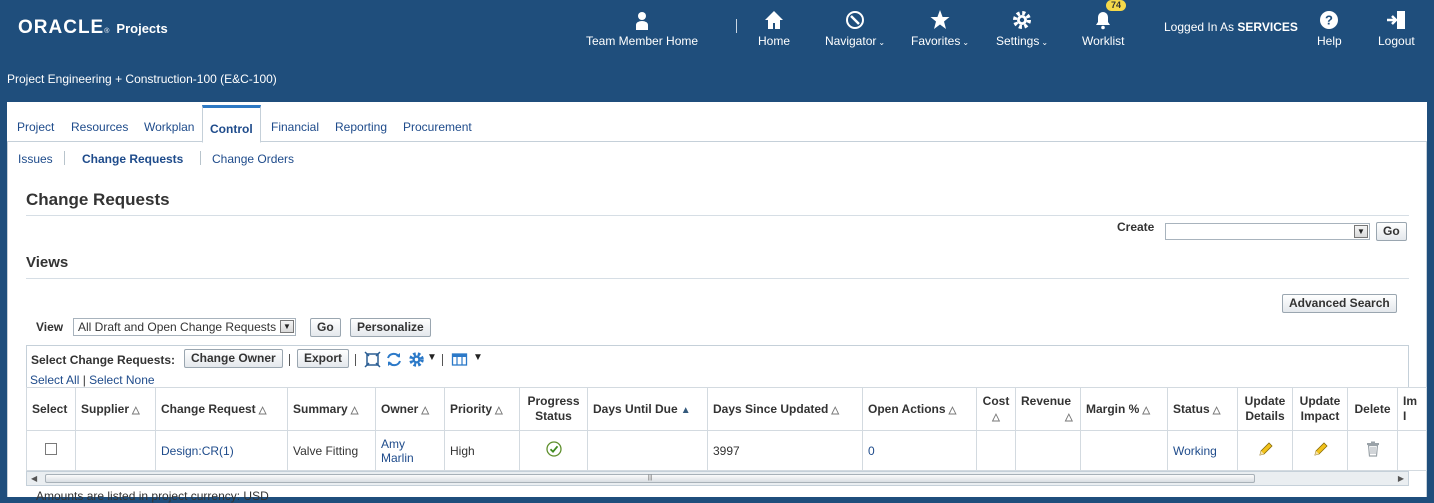 The height and width of the screenshot is (503, 1434). I want to click on change-request-link: Design:CR(1), so click(197, 451).